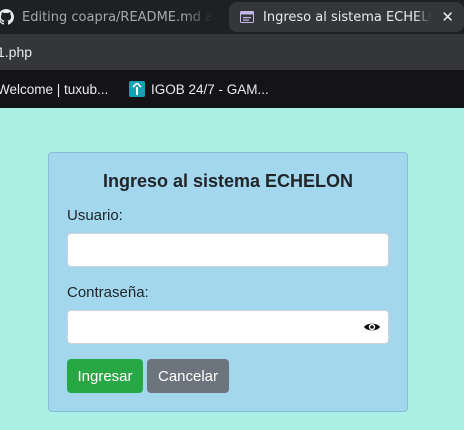 The image size is (464, 430). I want to click on page-icon, so click(247, 17).